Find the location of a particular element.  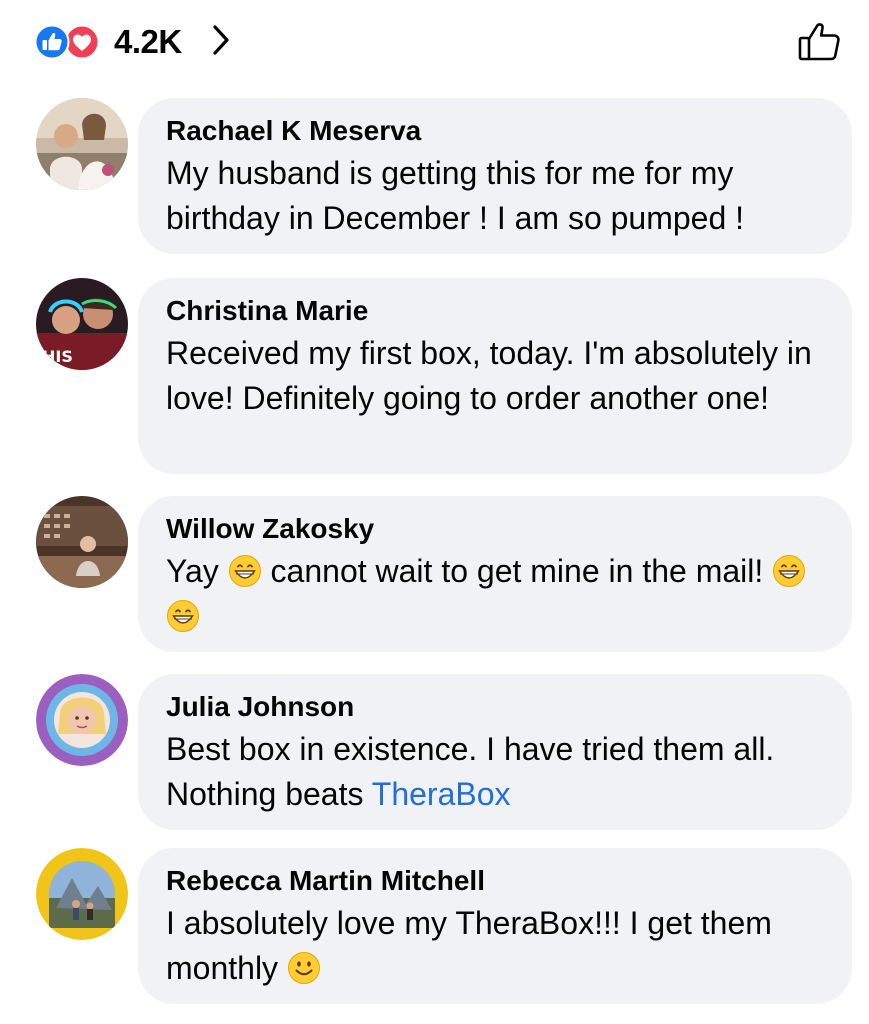

therabox-link: TheraBox is located at coordinates (441, 794).